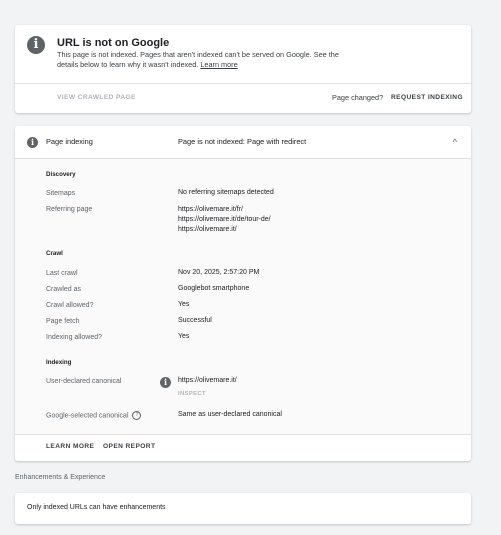 This screenshot has height=535, width=501. What do you see at coordinates (455, 142) in the screenshot?
I see `chevron-up-icon: ^` at bounding box center [455, 142].